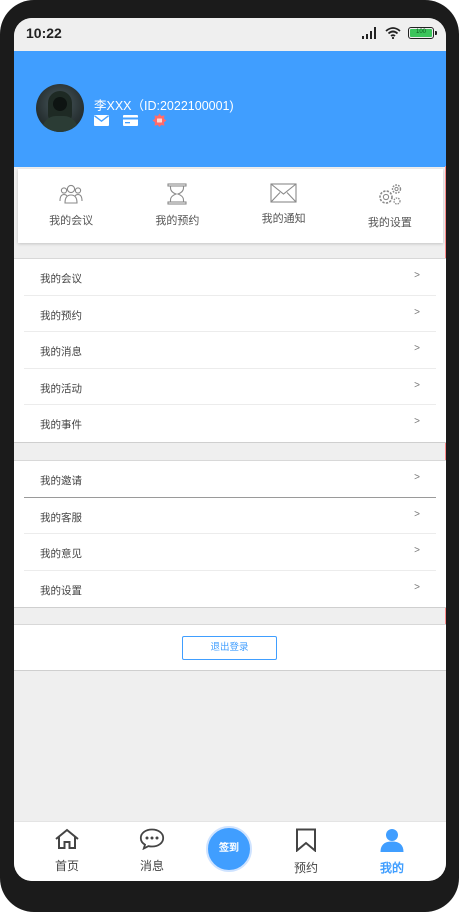  I want to click on quick-bookings-label: 我的预约, so click(177, 221).